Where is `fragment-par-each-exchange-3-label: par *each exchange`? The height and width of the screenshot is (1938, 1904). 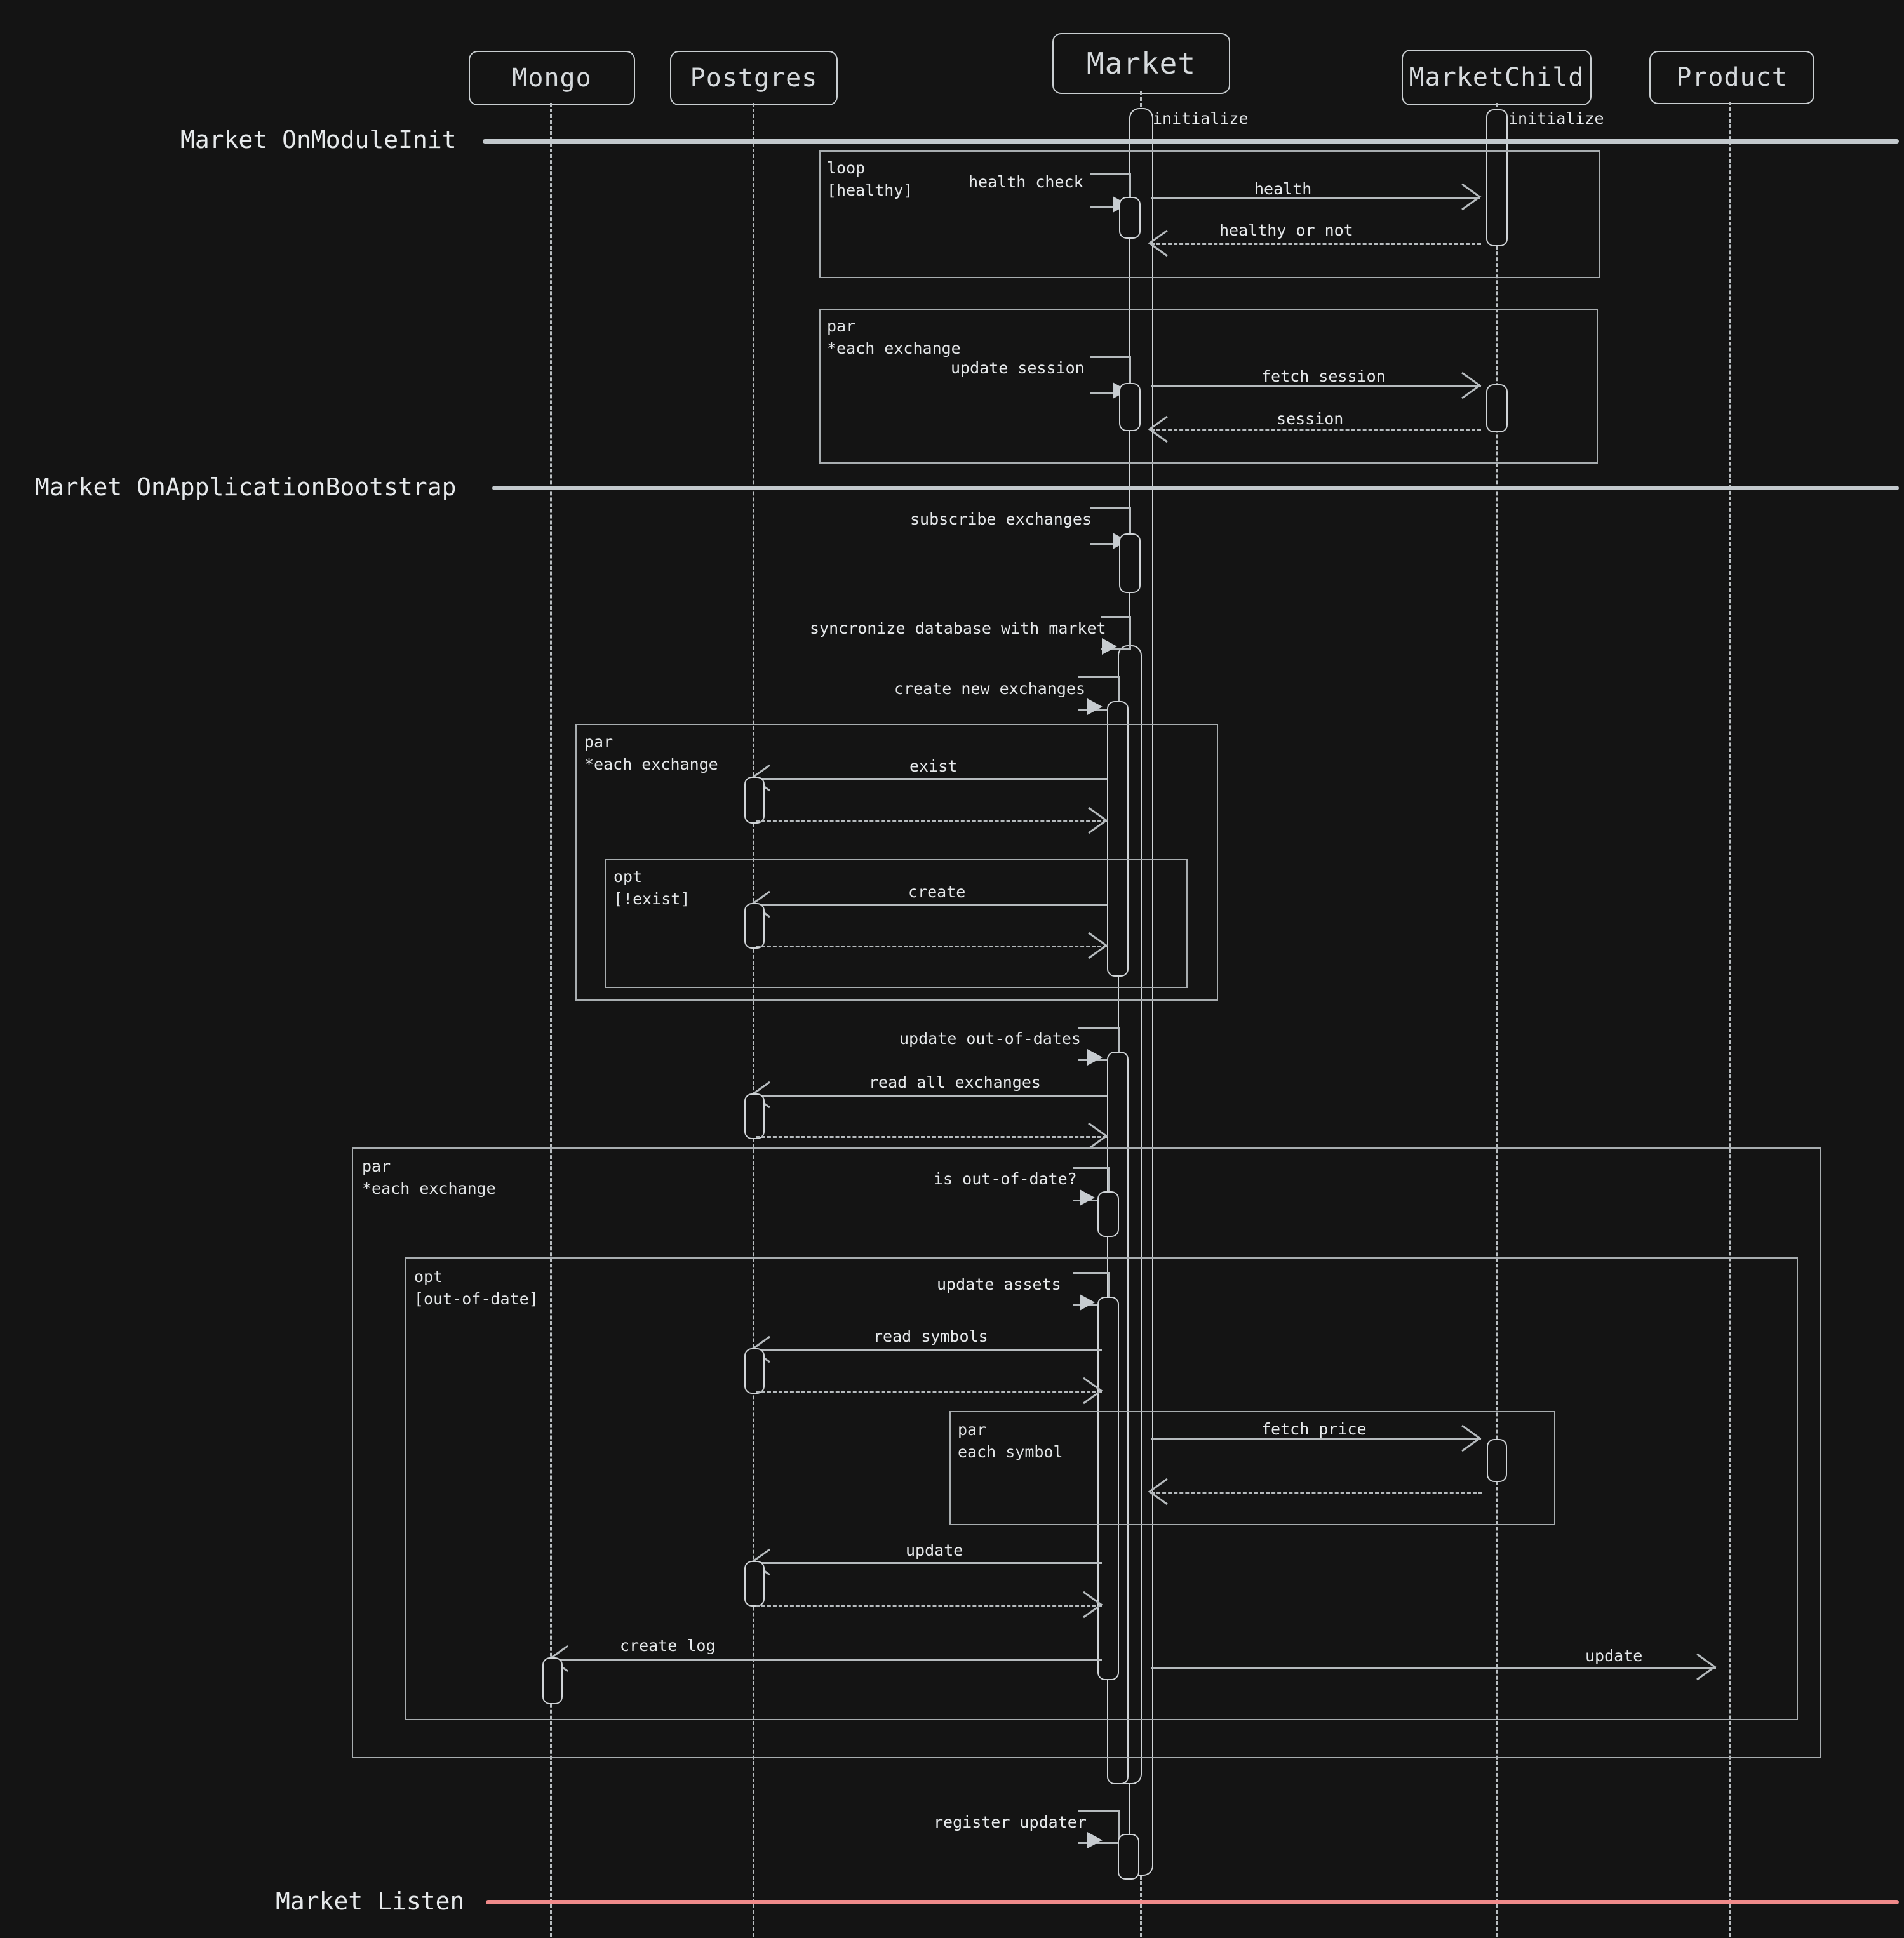
fragment-par-each-exchange-3-label: par *each exchange is located at coordinates (429, 1177).